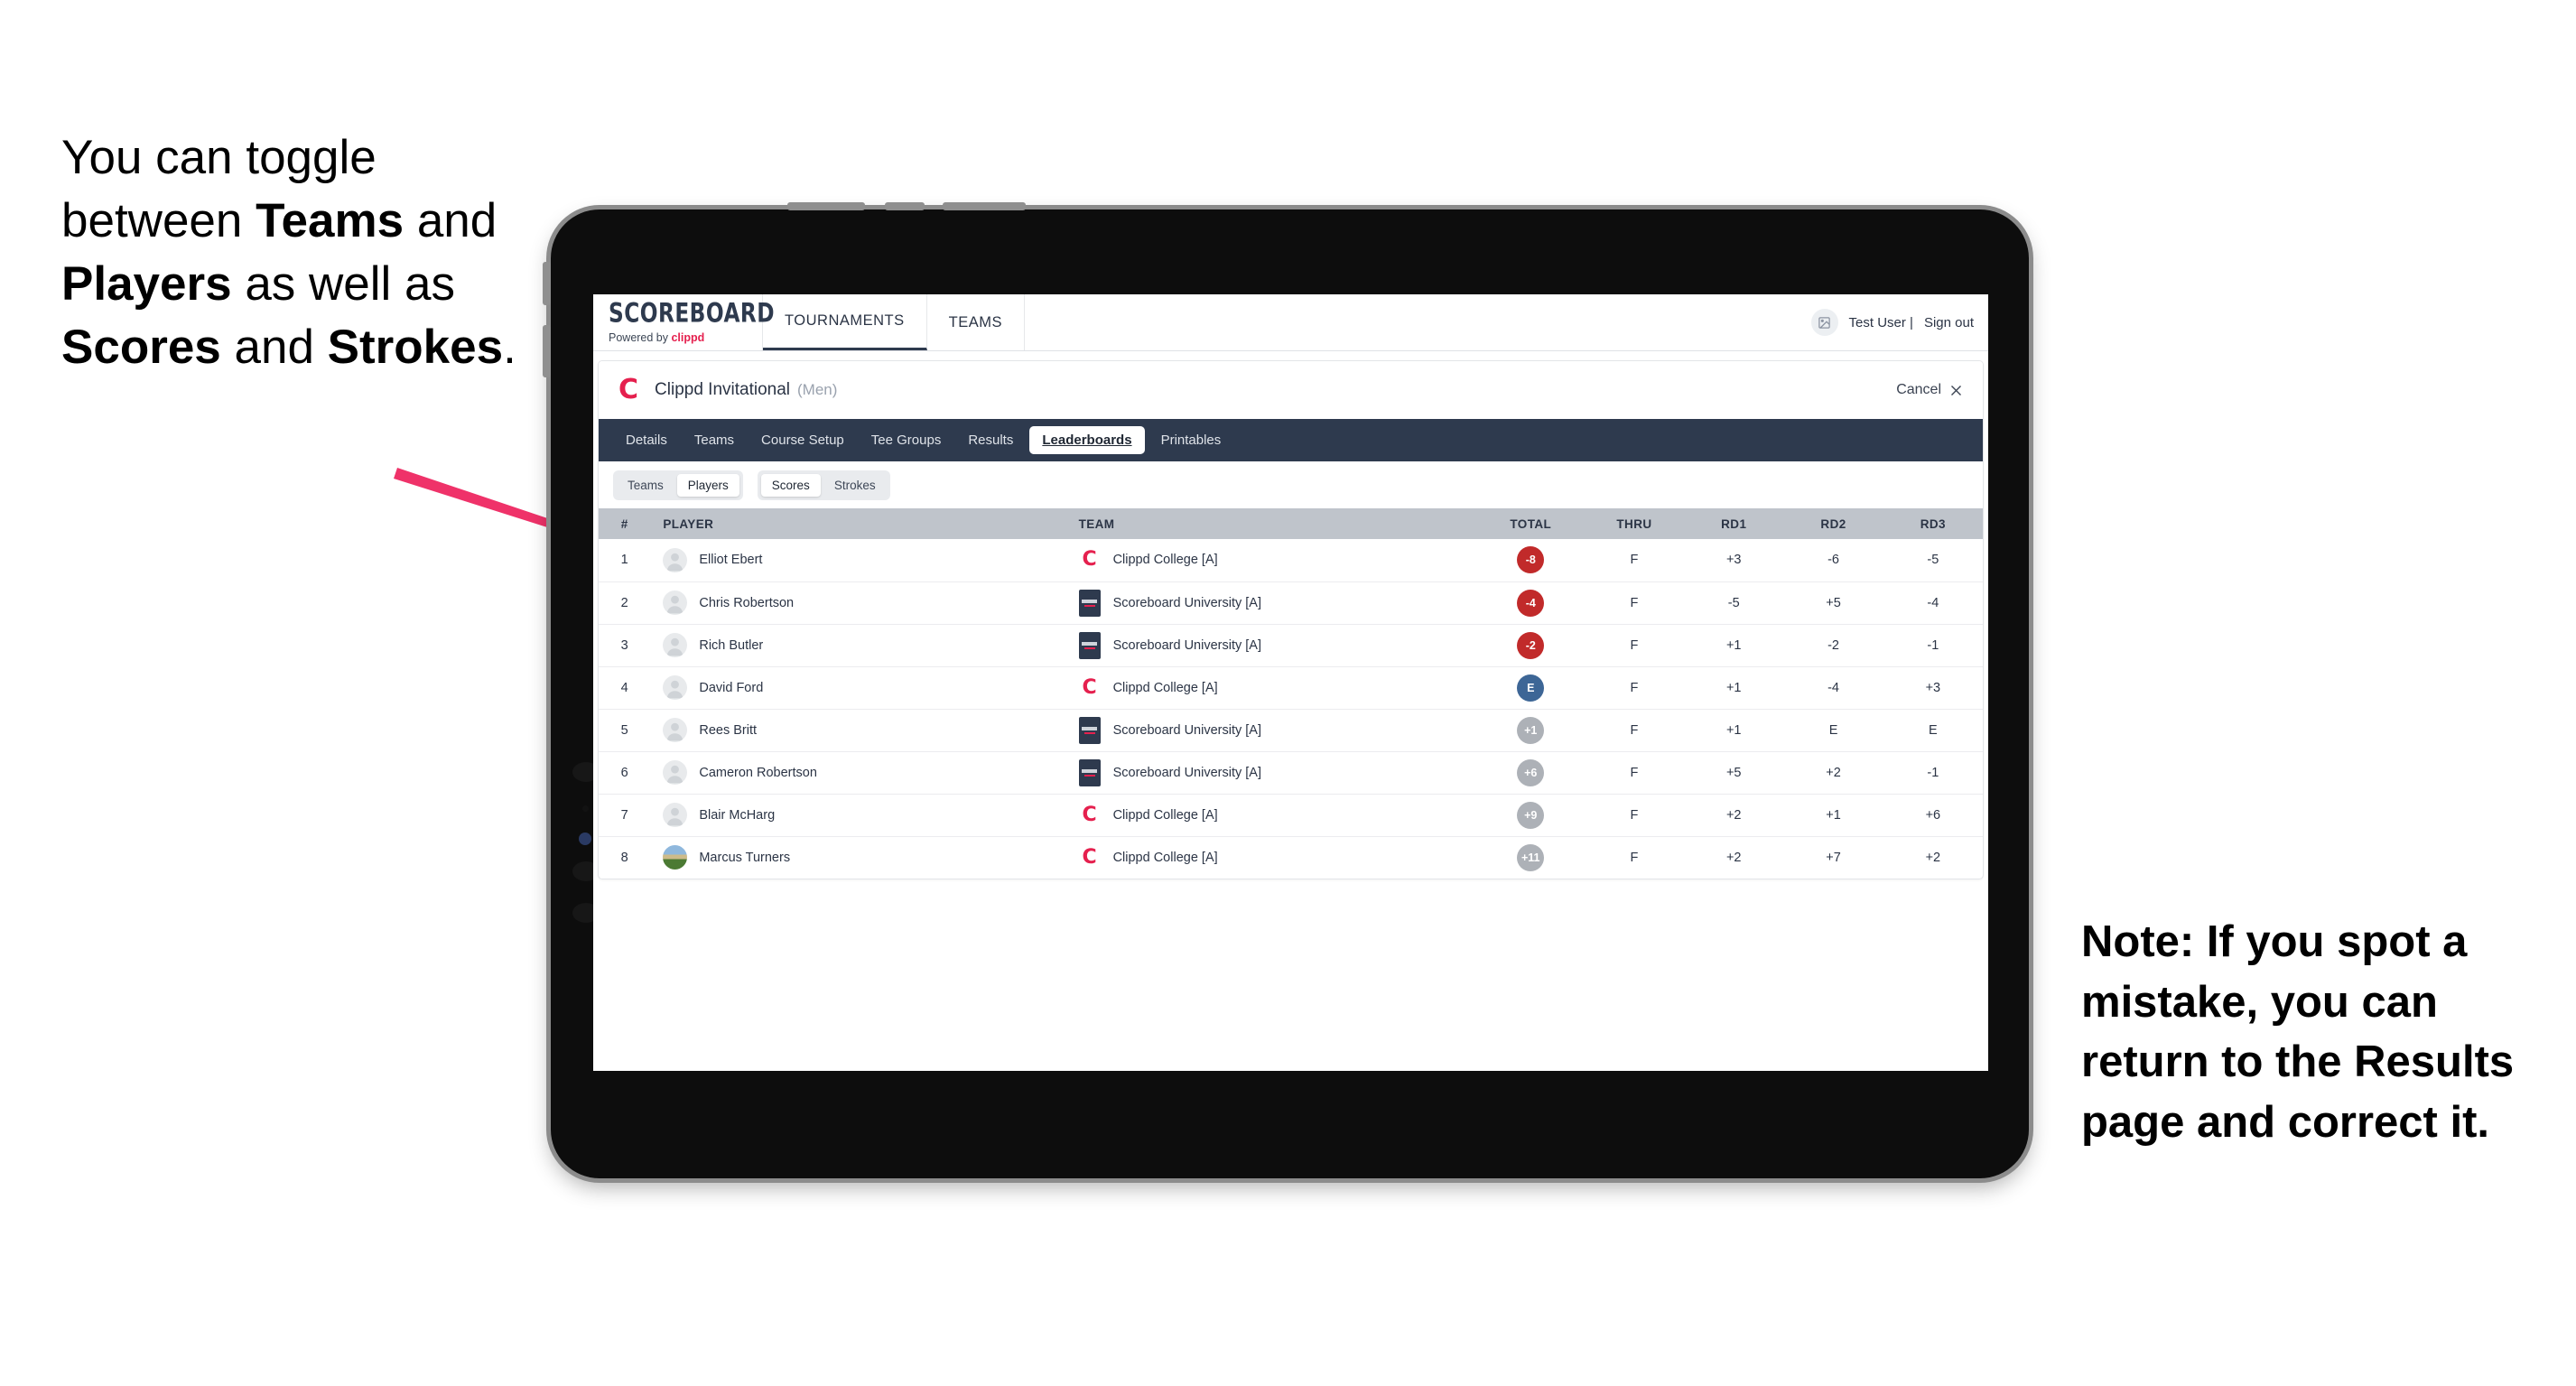  I want to click on column-header-rank: #, so click(625, 523).